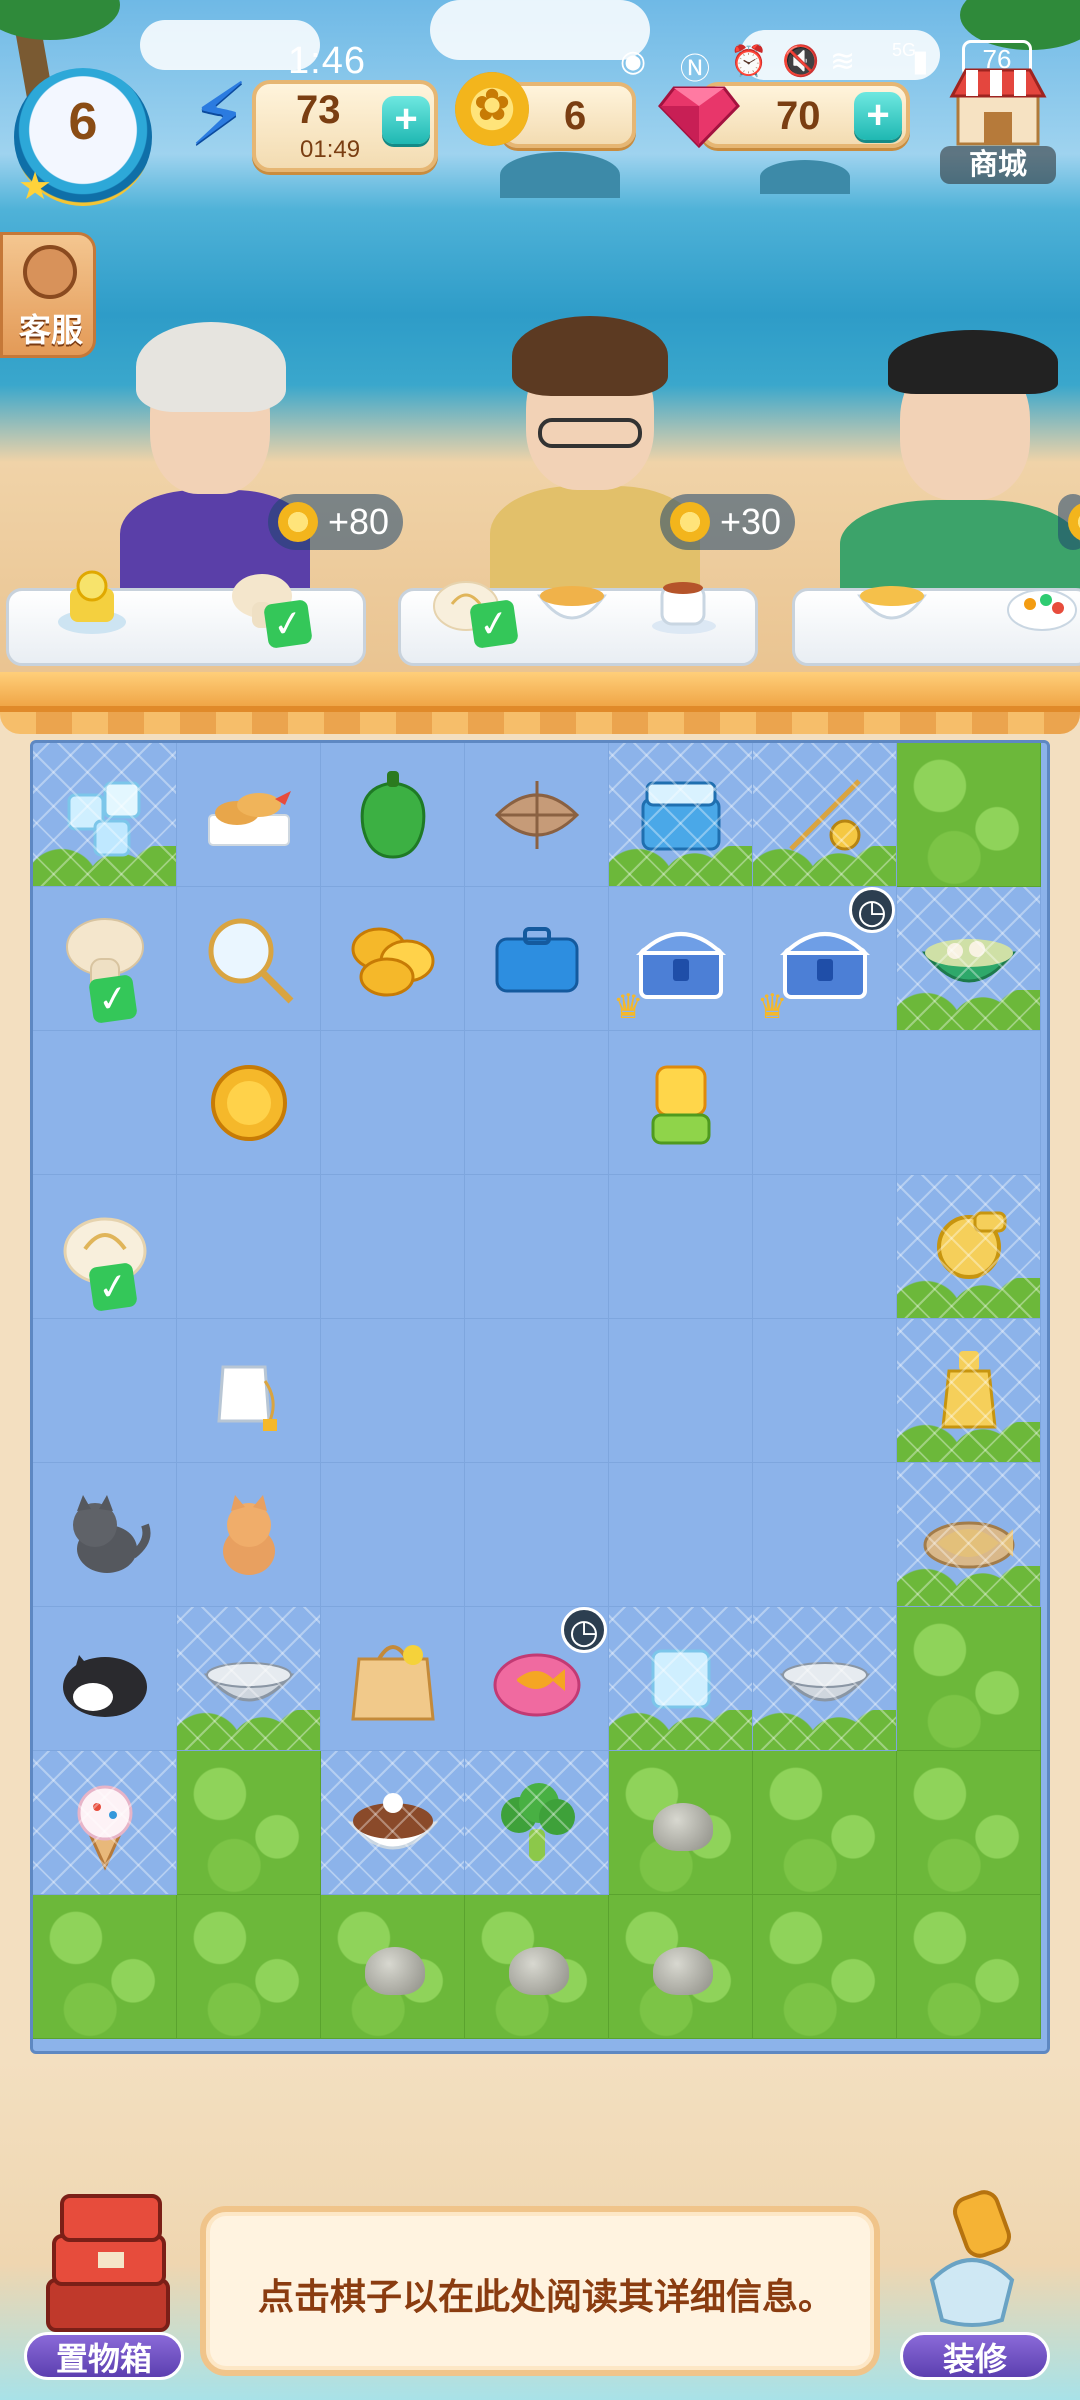 This screenshot has height=2400, width=1080. I want to click on ice-cube-icon, so click(681, 1679).